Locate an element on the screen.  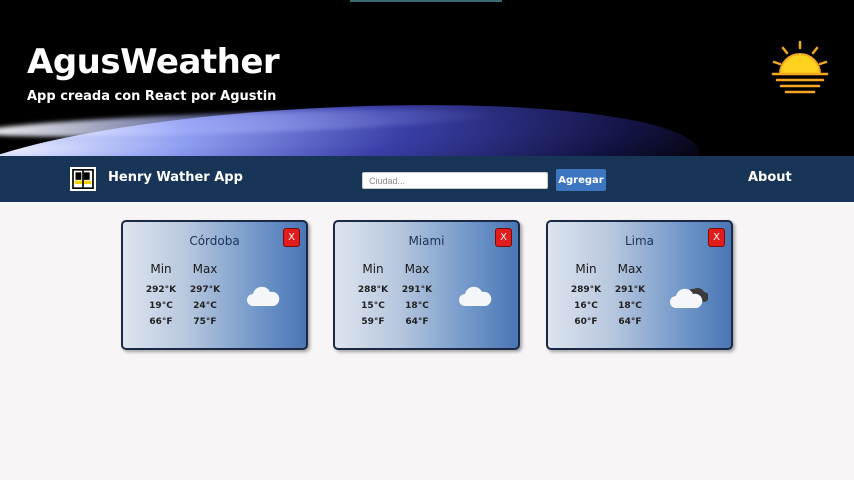
max-kelvin: 297°K is located at coordinates (205, 290).